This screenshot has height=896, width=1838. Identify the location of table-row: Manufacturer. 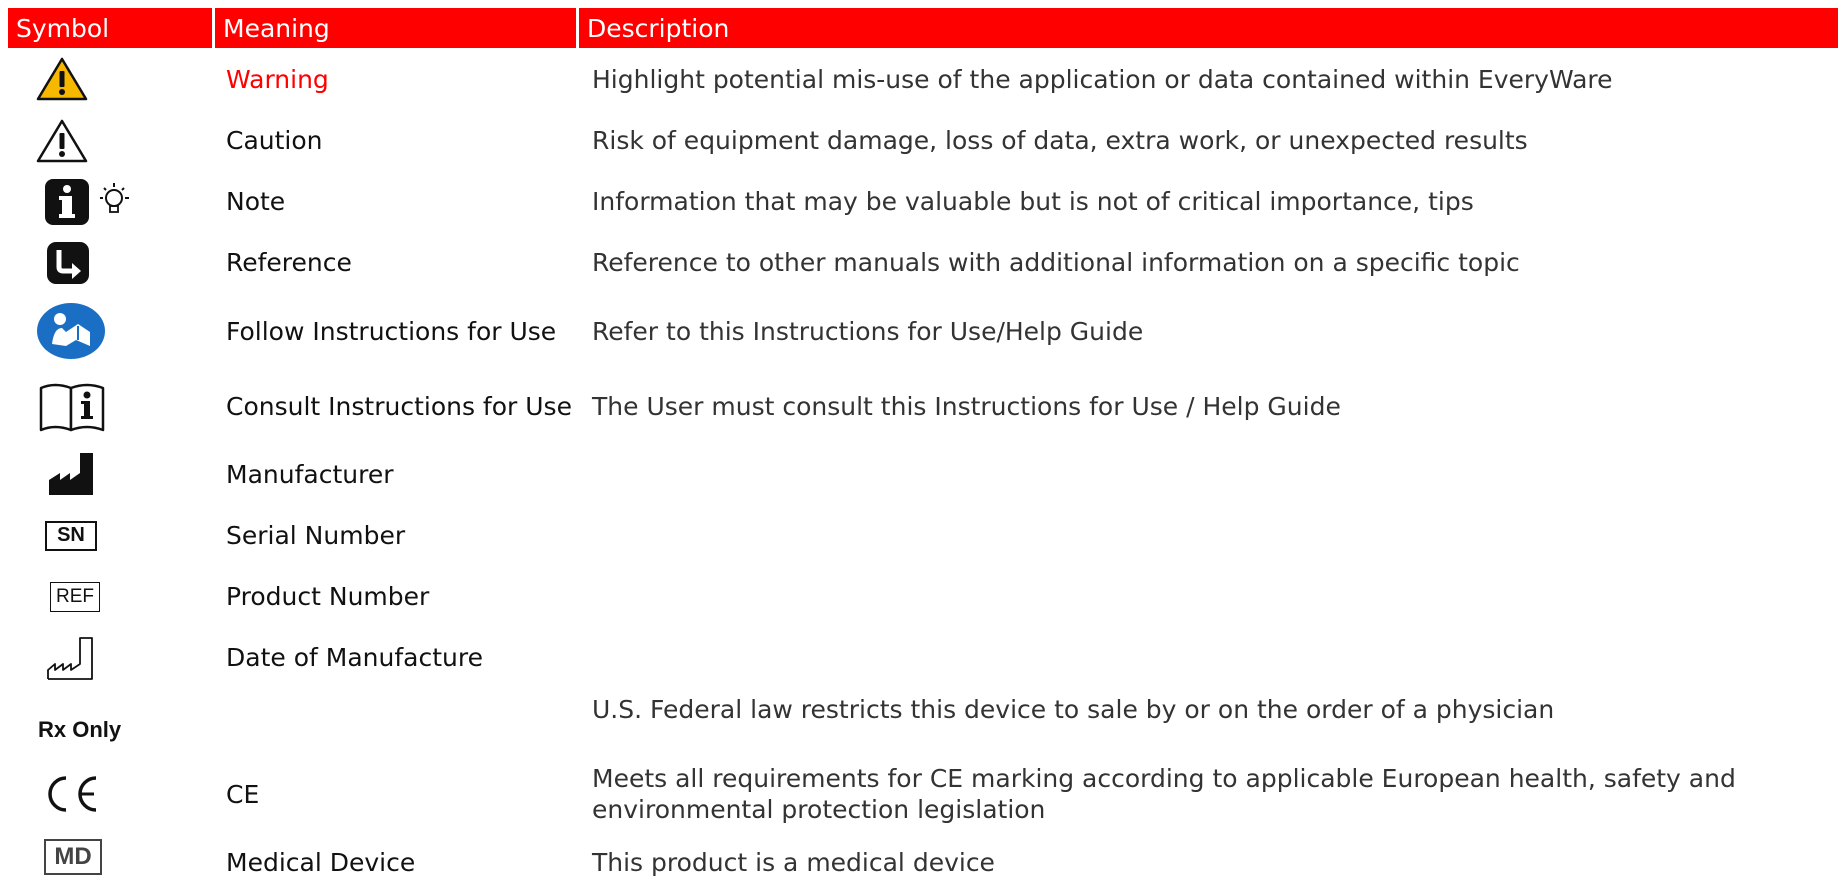
(923, 474).